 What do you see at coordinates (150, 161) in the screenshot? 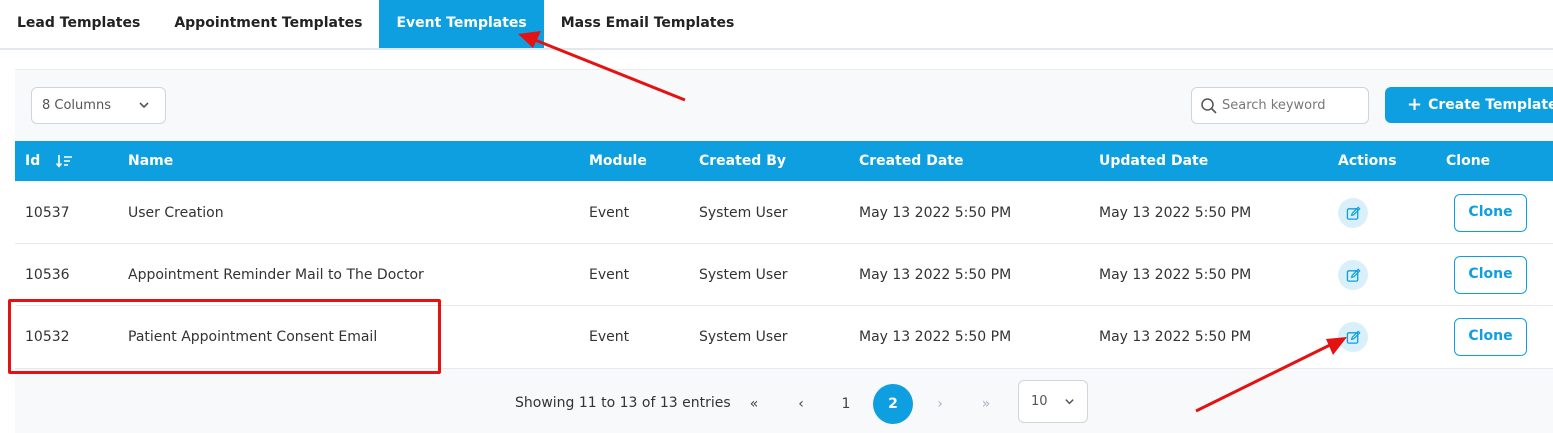
I see `header-name: Name` at bounding box center [150, 161].